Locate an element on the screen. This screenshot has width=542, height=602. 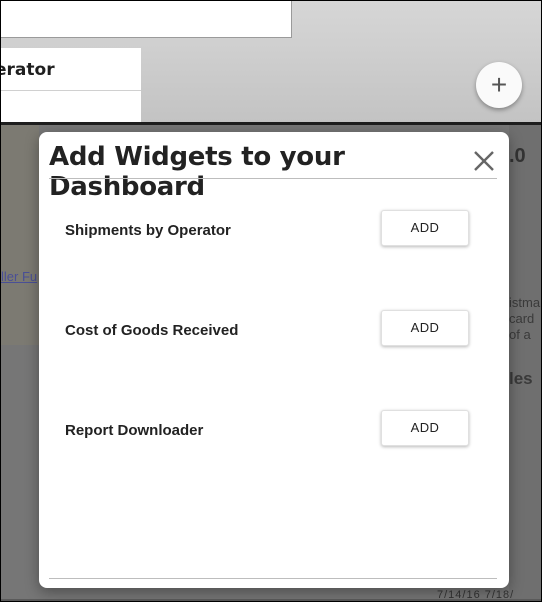
background-heading: les is located at coordinates (521, 378).